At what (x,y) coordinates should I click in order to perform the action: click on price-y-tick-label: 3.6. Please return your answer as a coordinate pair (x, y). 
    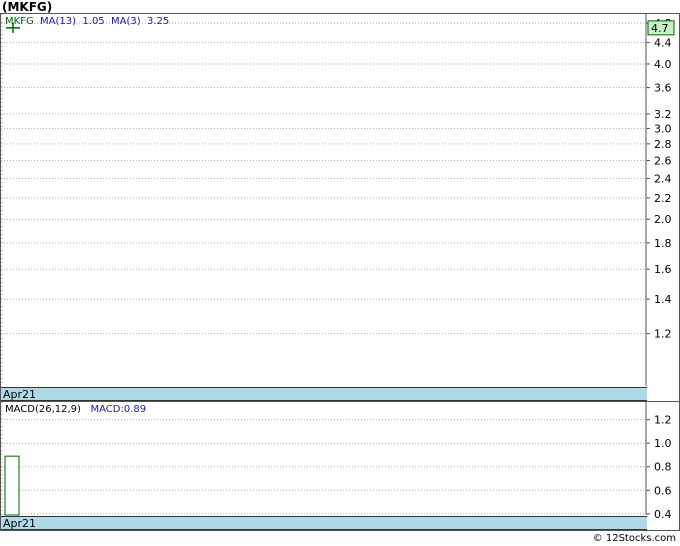
    Looking at the image, I should click on (663, 88).